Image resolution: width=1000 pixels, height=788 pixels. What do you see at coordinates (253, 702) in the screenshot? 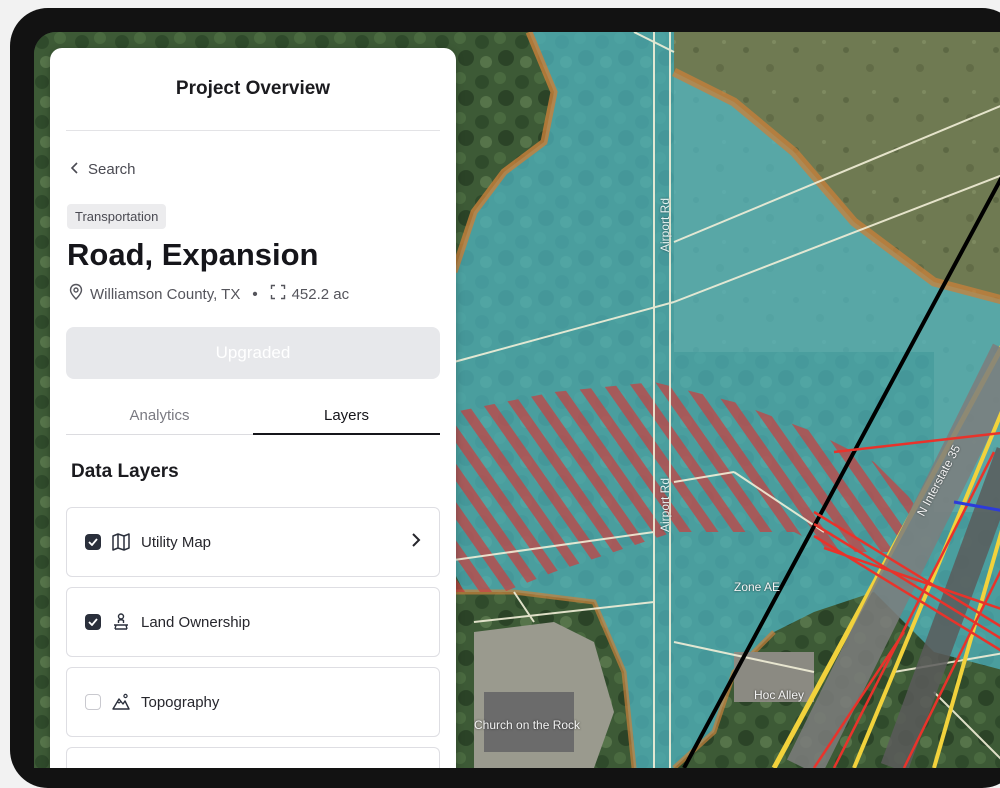
I see `layer-item-topography: Topography` at bounding box center [253, 702].